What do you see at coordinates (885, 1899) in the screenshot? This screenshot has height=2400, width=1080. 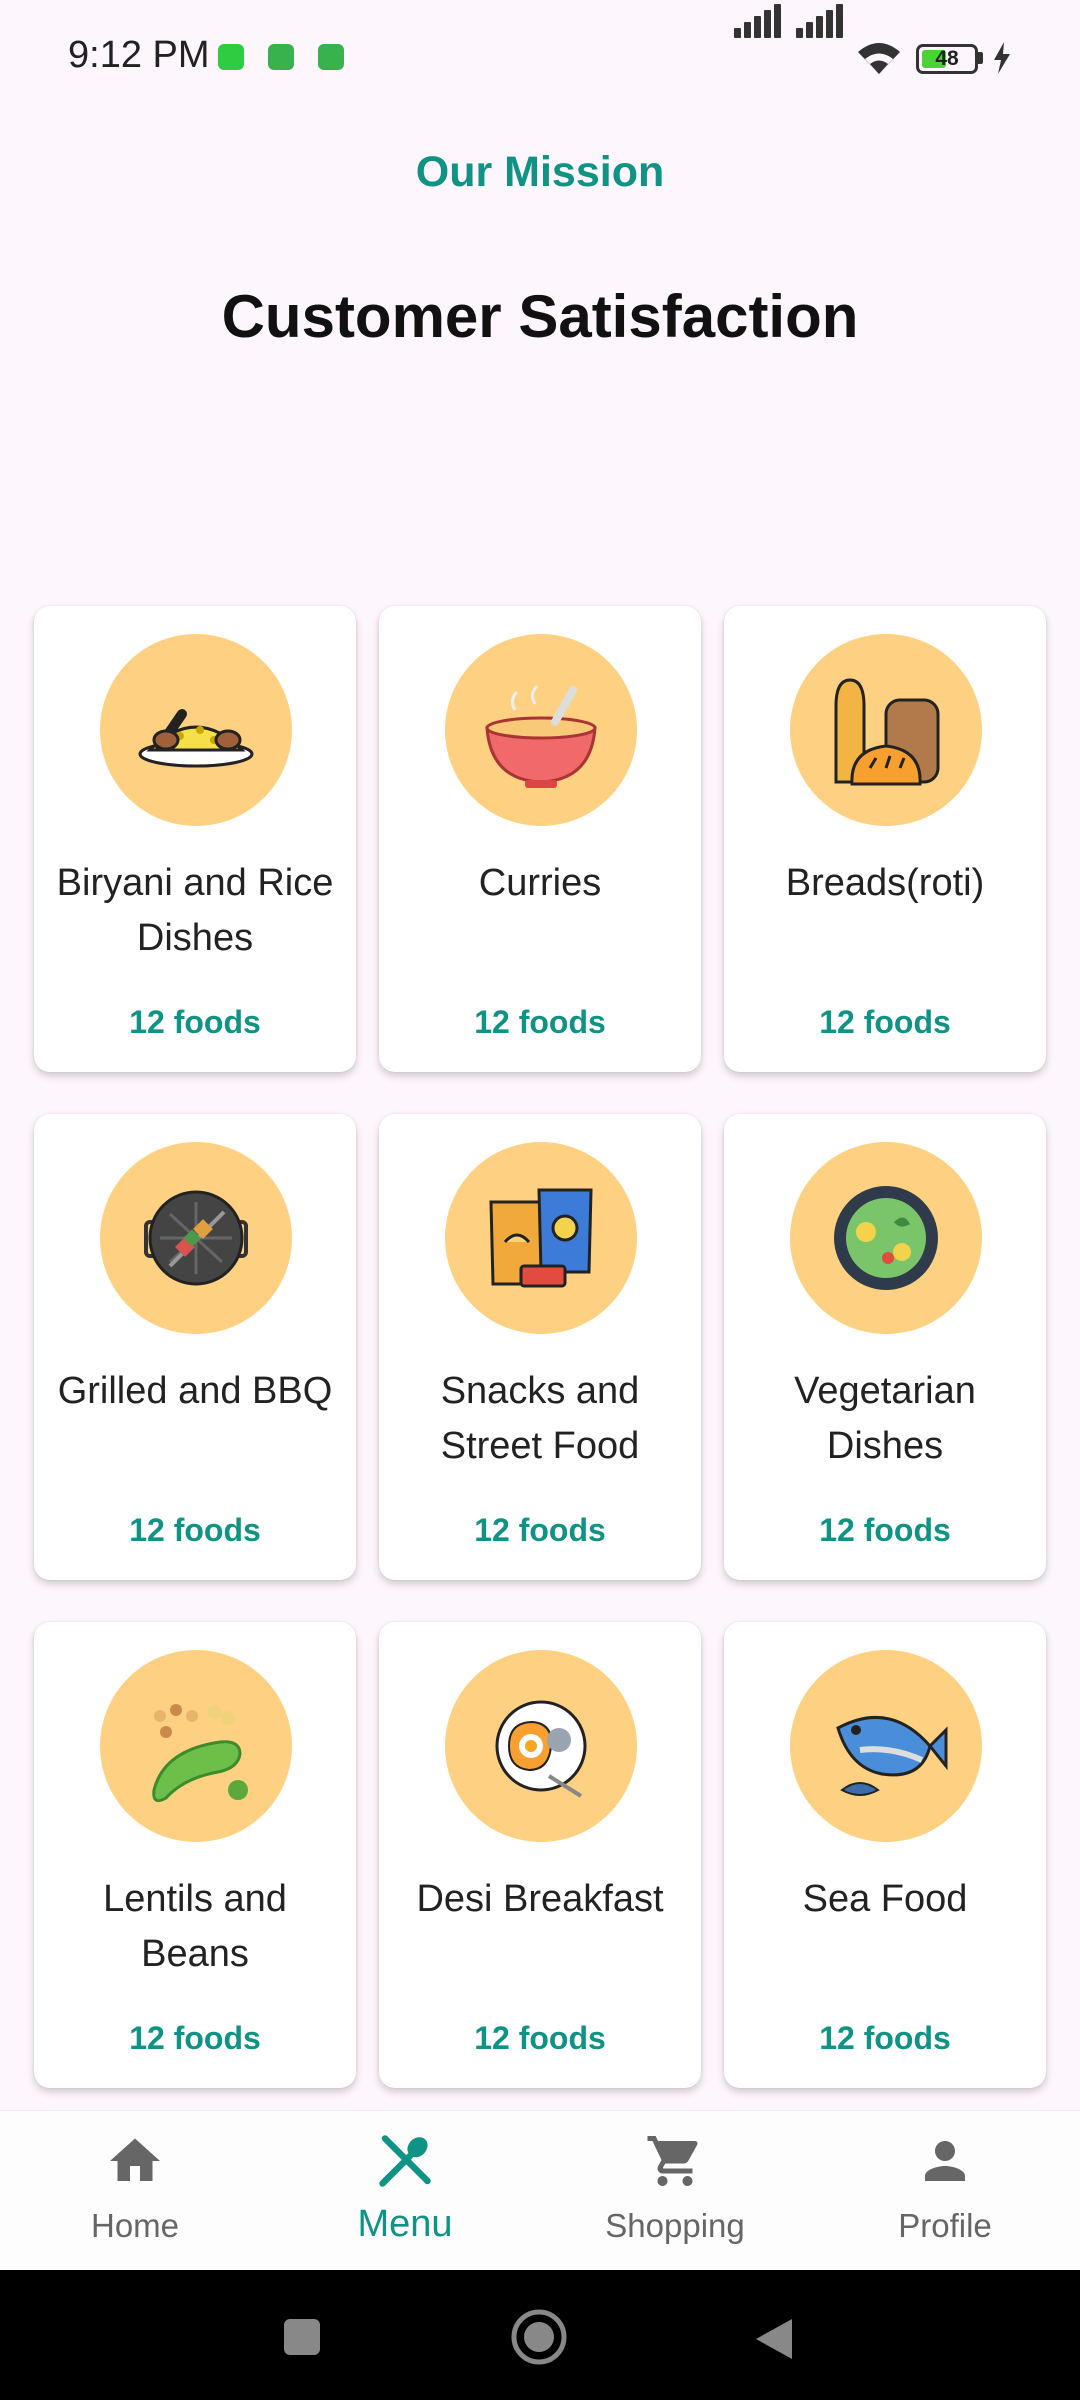 I see `category-name: Sea Food` at bounding box center [885, 1899].